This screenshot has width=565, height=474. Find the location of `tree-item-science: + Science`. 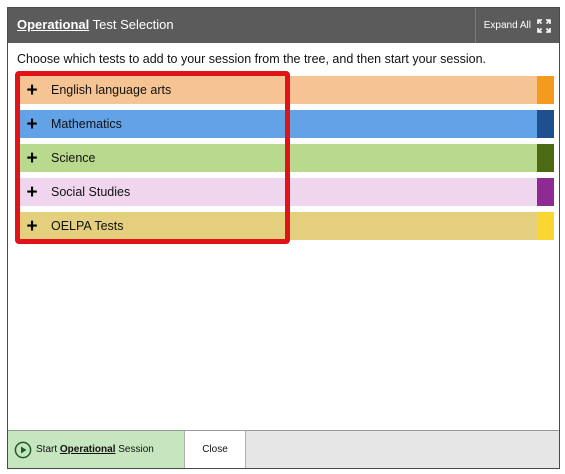

tree-item-science: + Science is located at coordinates (285, 158).